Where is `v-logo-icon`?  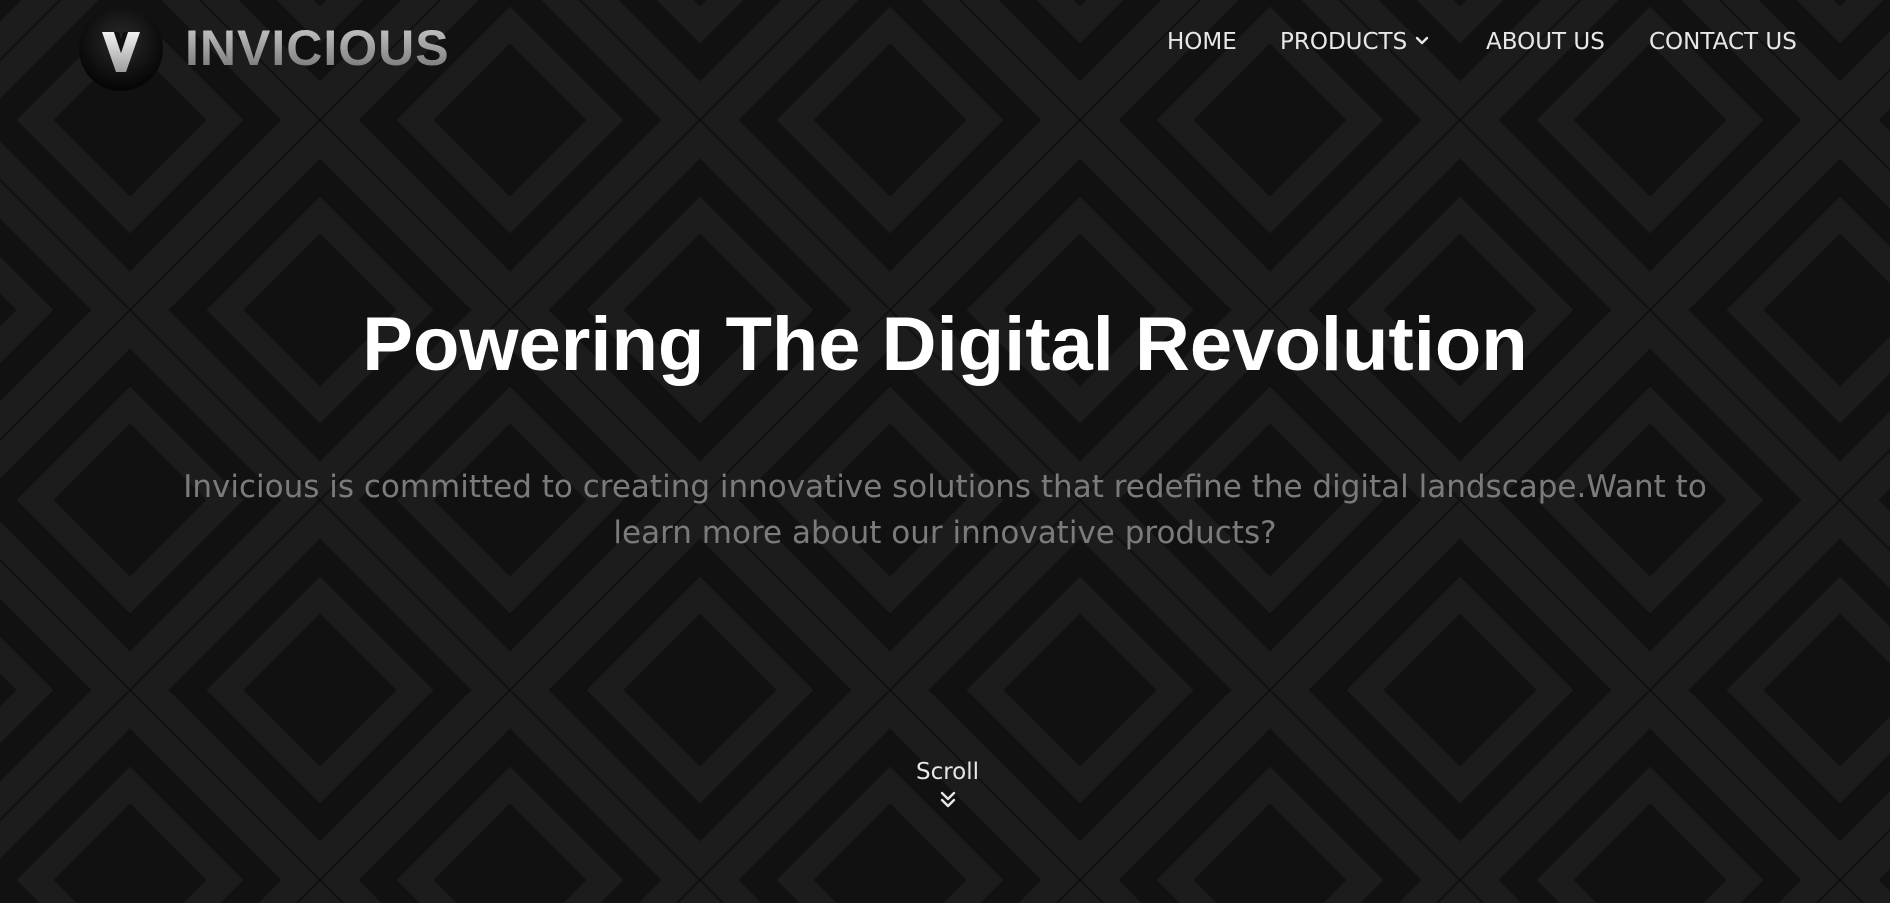
v-logo-icon is located at coordinates (121, 49).